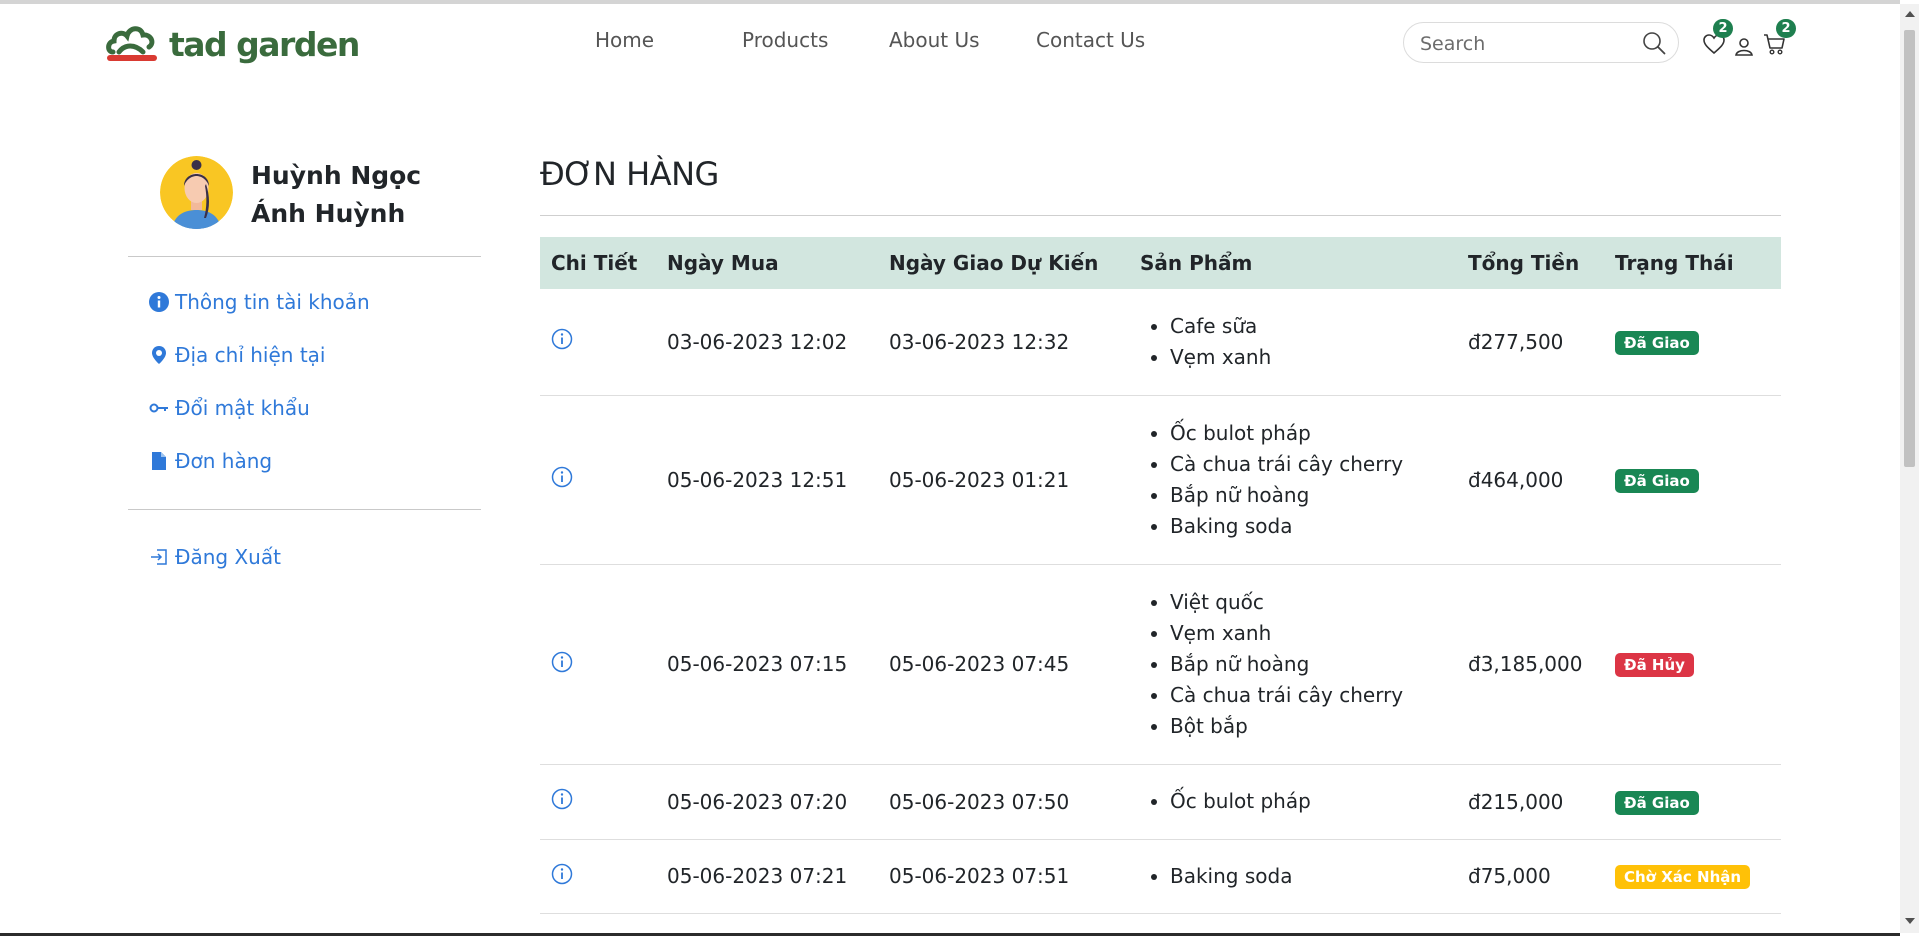 Image resolution: width=1919 pixels, height=936 pixels. I want to click on purchase-date: 05-06-2023 12:51, so click(757, 479).